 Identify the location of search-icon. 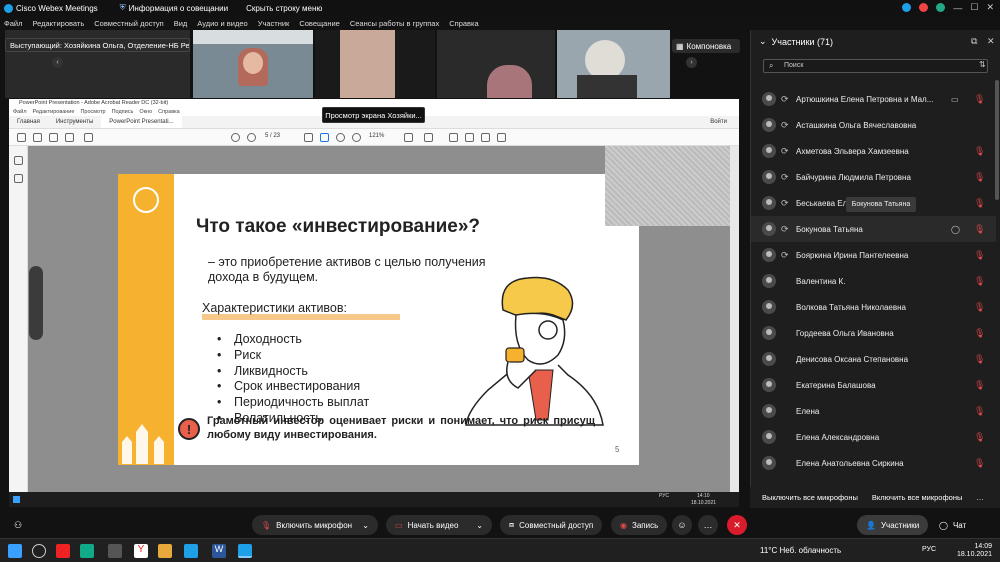
(88, 137).